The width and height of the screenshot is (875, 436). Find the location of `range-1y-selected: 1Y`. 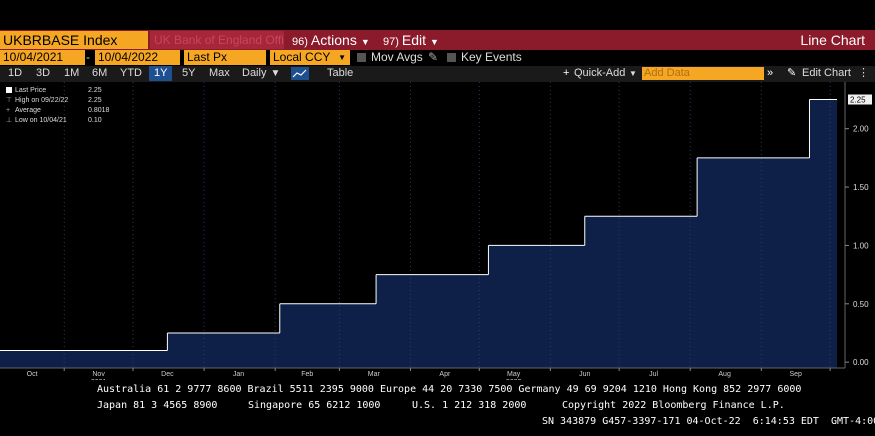

range-1y-selected: 1Y is located at coordinates (161, 73).